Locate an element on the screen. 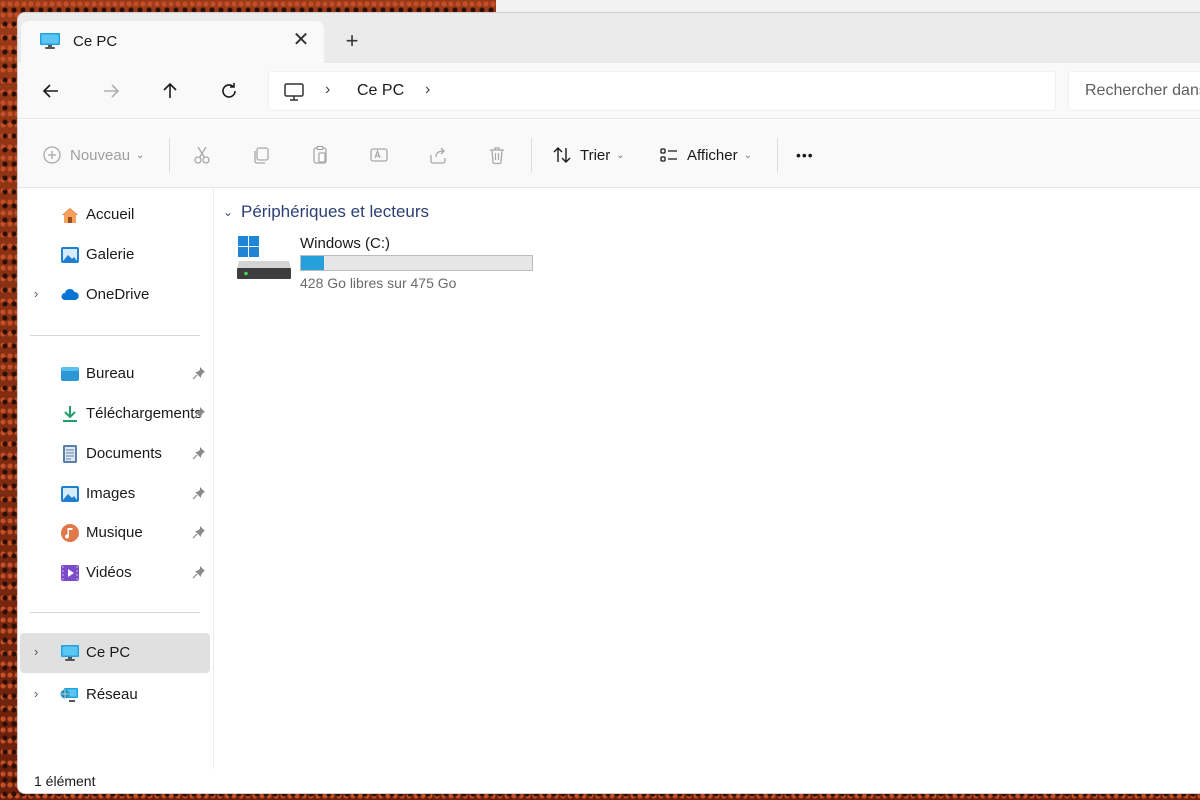  sidebar-item-galerie: Galerie is located at coordinates (115, 255).